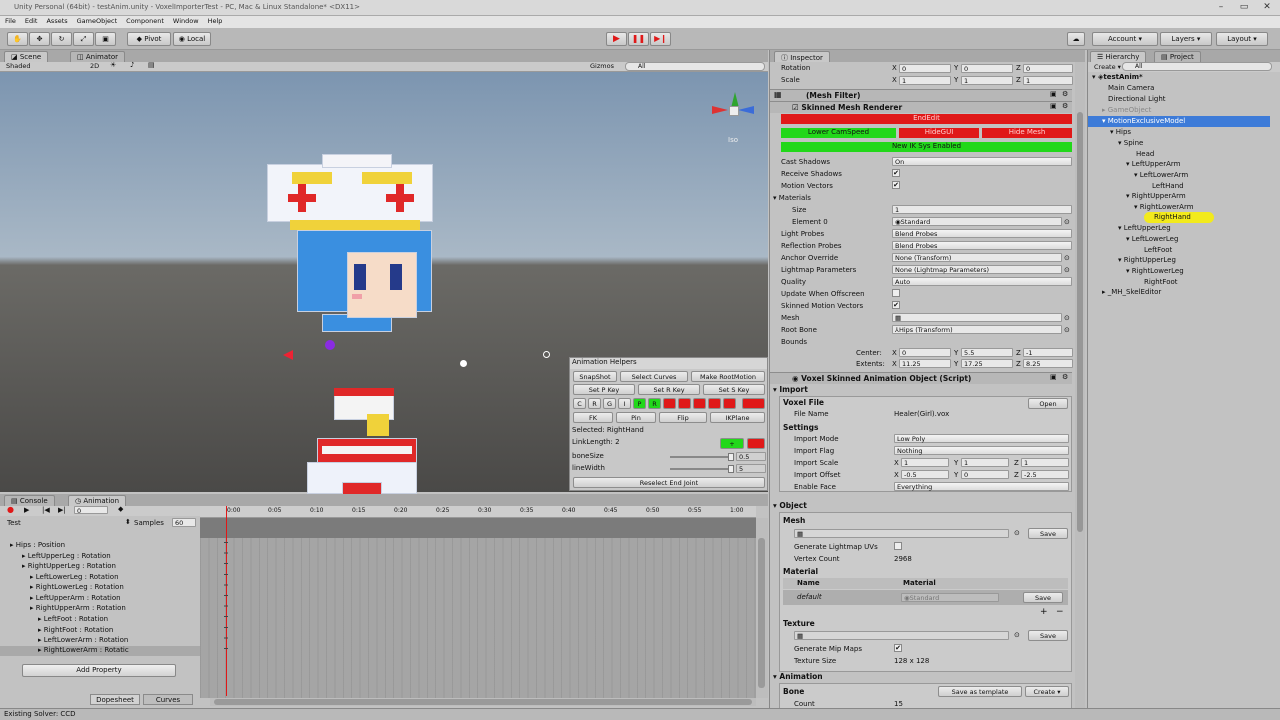 This screenshot has width=1280, height=720. What do you see at coordinates (1155, 271) in the screenshot?
I see `hierarchy-item: ▾ RightLowerLeg` at bounding box center [1155, 271].